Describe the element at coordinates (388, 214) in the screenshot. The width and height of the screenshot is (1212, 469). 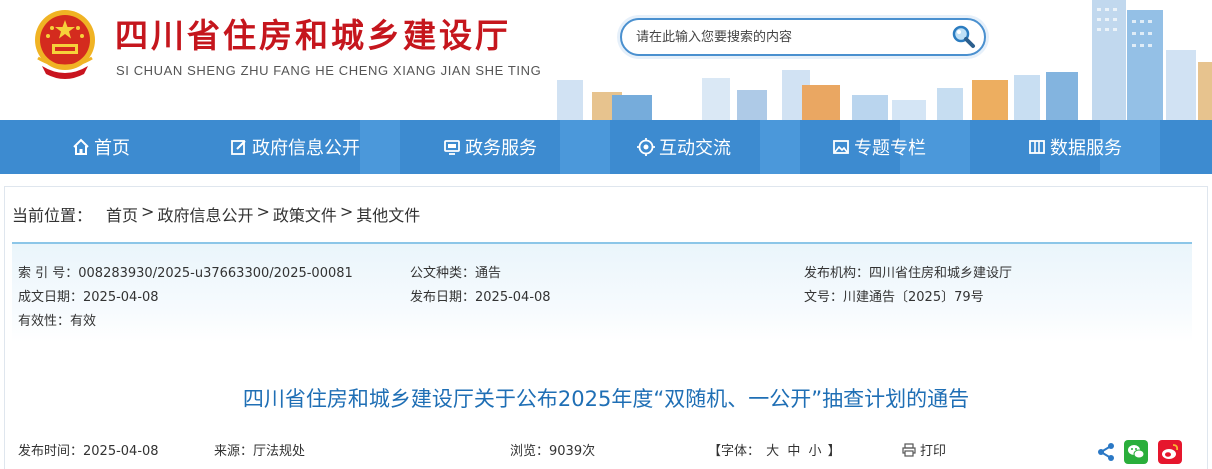
I see `breadcrumb-link-other: 其他文件` at that location.